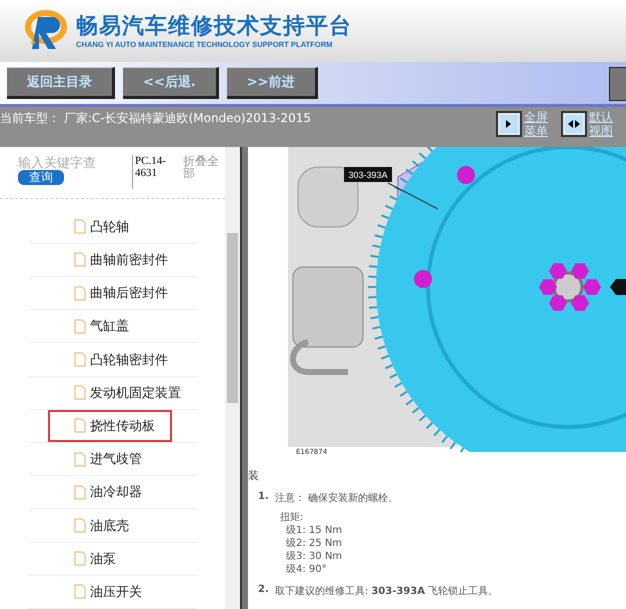 Image resolution: width=626 pixels, height=609 pixels. Describe the element at coordinates (41, 177) in the screenshot. I see `search-button: 查询` at that location.